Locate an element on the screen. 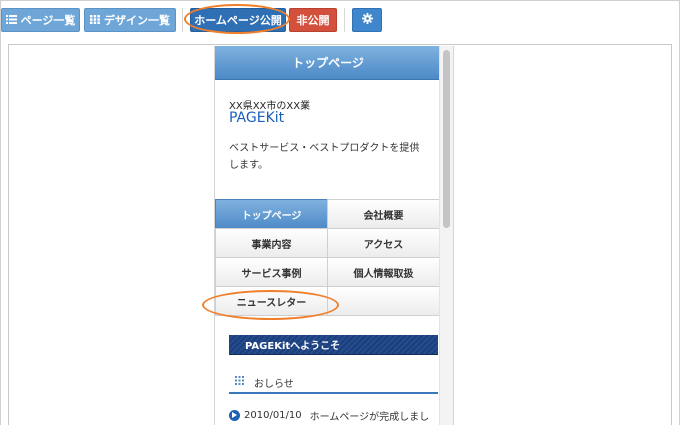 The height and width of the screenshot is (425, 680). menu-item-service-cases: サービス事例 is located at coordinates (271, 272).